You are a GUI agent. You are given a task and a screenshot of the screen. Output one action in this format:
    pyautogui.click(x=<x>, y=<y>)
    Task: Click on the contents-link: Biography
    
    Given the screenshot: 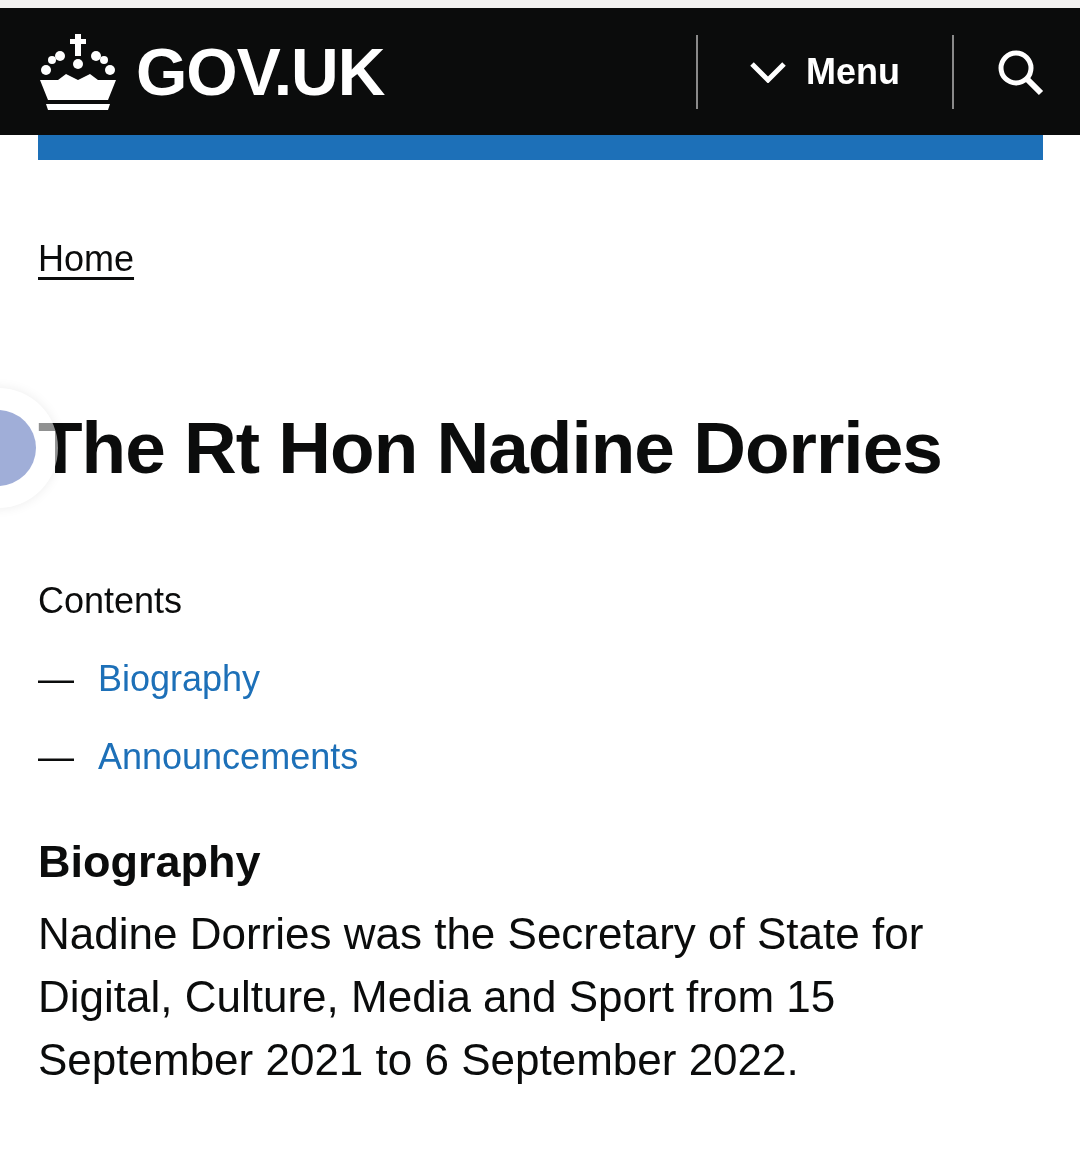 What is the action you would take?
    pyautogui.click(x=179, y=679)
    